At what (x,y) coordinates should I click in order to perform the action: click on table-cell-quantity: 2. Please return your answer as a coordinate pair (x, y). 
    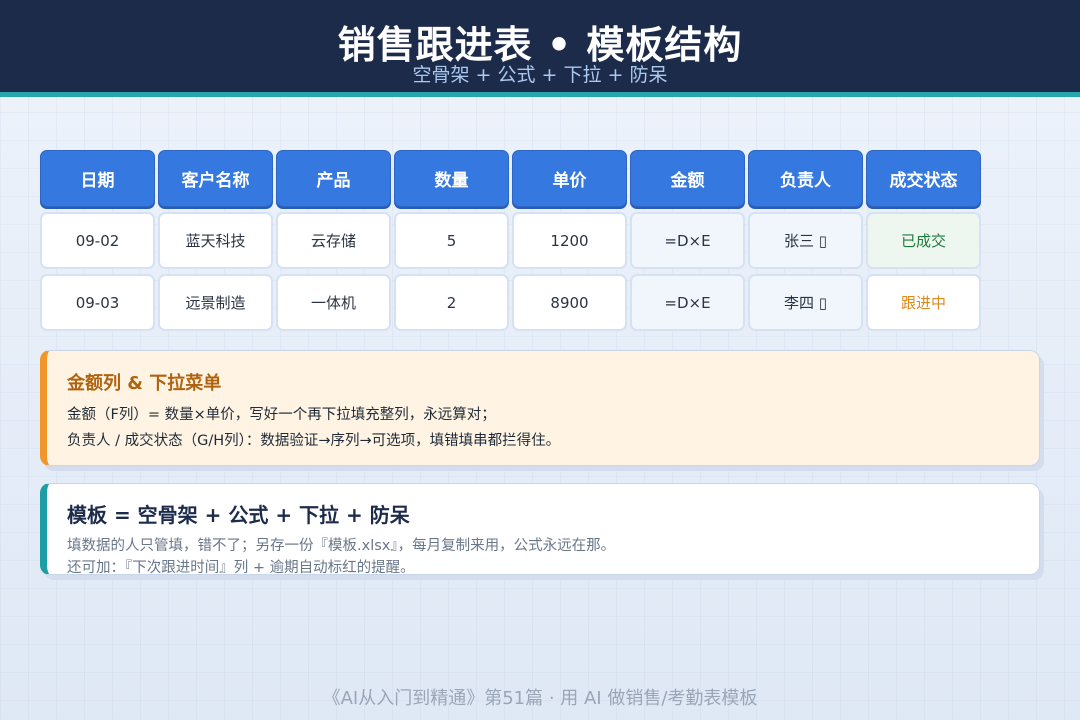
    Looking at the image, I should click on (451, 302).